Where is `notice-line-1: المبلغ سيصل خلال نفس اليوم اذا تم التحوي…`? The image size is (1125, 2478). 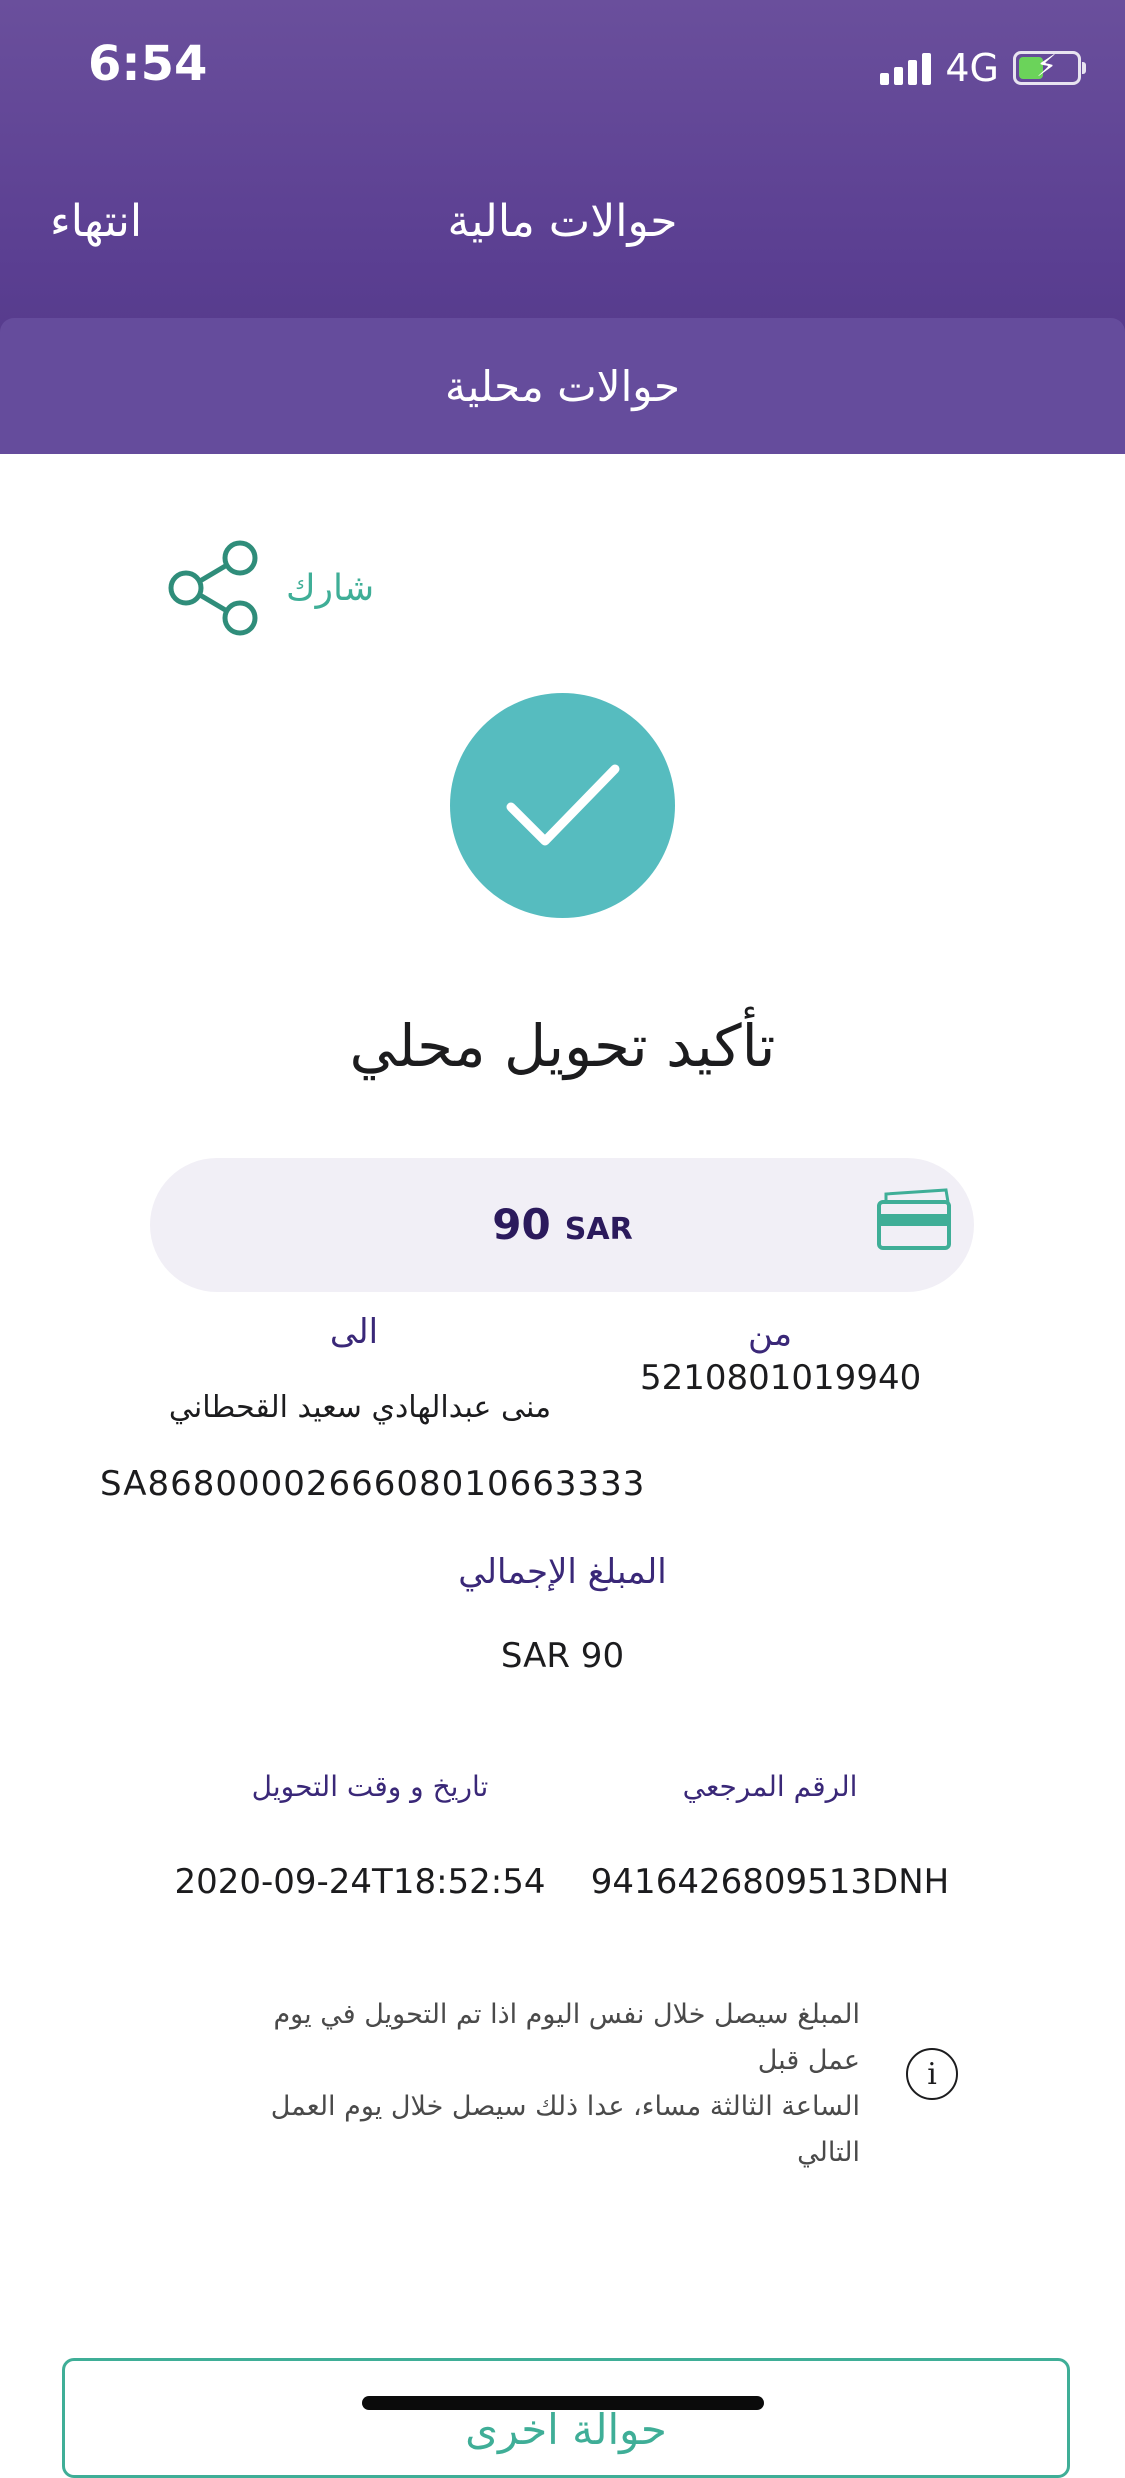 notice-line-1: المبلغ سيصل خلال نفس اليوم اذا تم التحوي… is located at coordinates (566, 2037).